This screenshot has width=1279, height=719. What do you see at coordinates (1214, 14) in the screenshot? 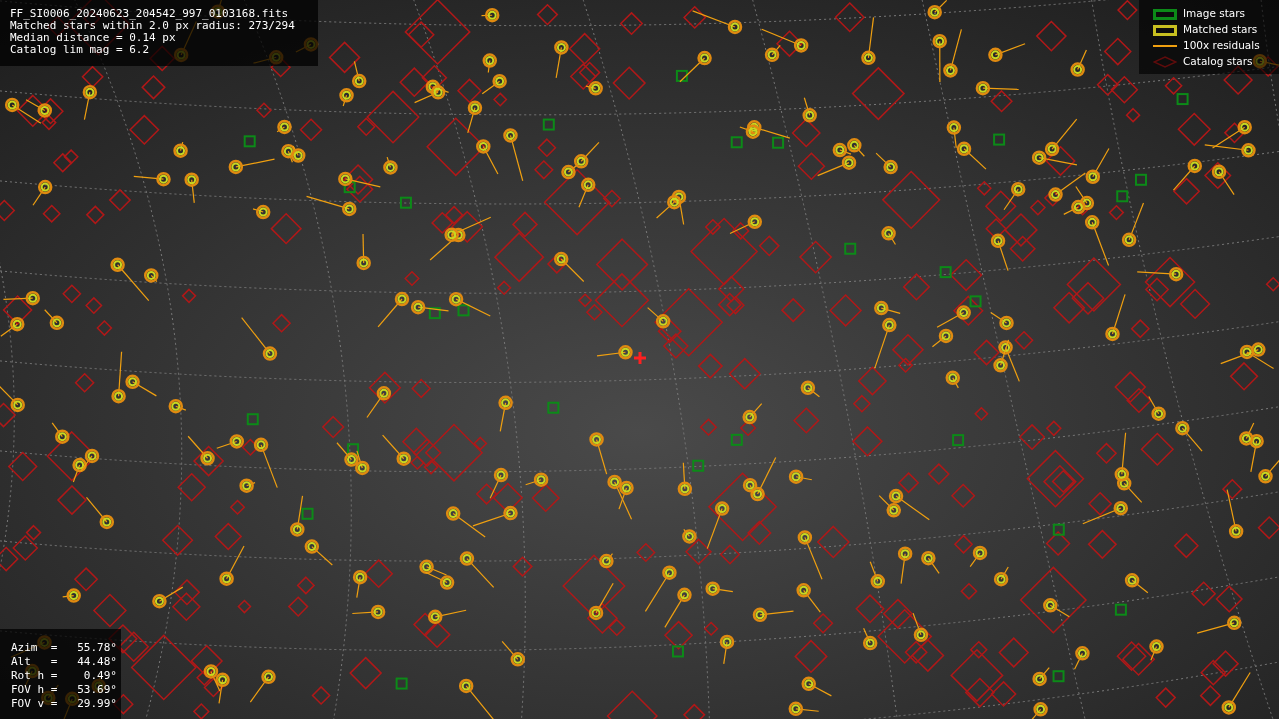
I see `legend-label: Image stars` at bounding box center [1214, 14].